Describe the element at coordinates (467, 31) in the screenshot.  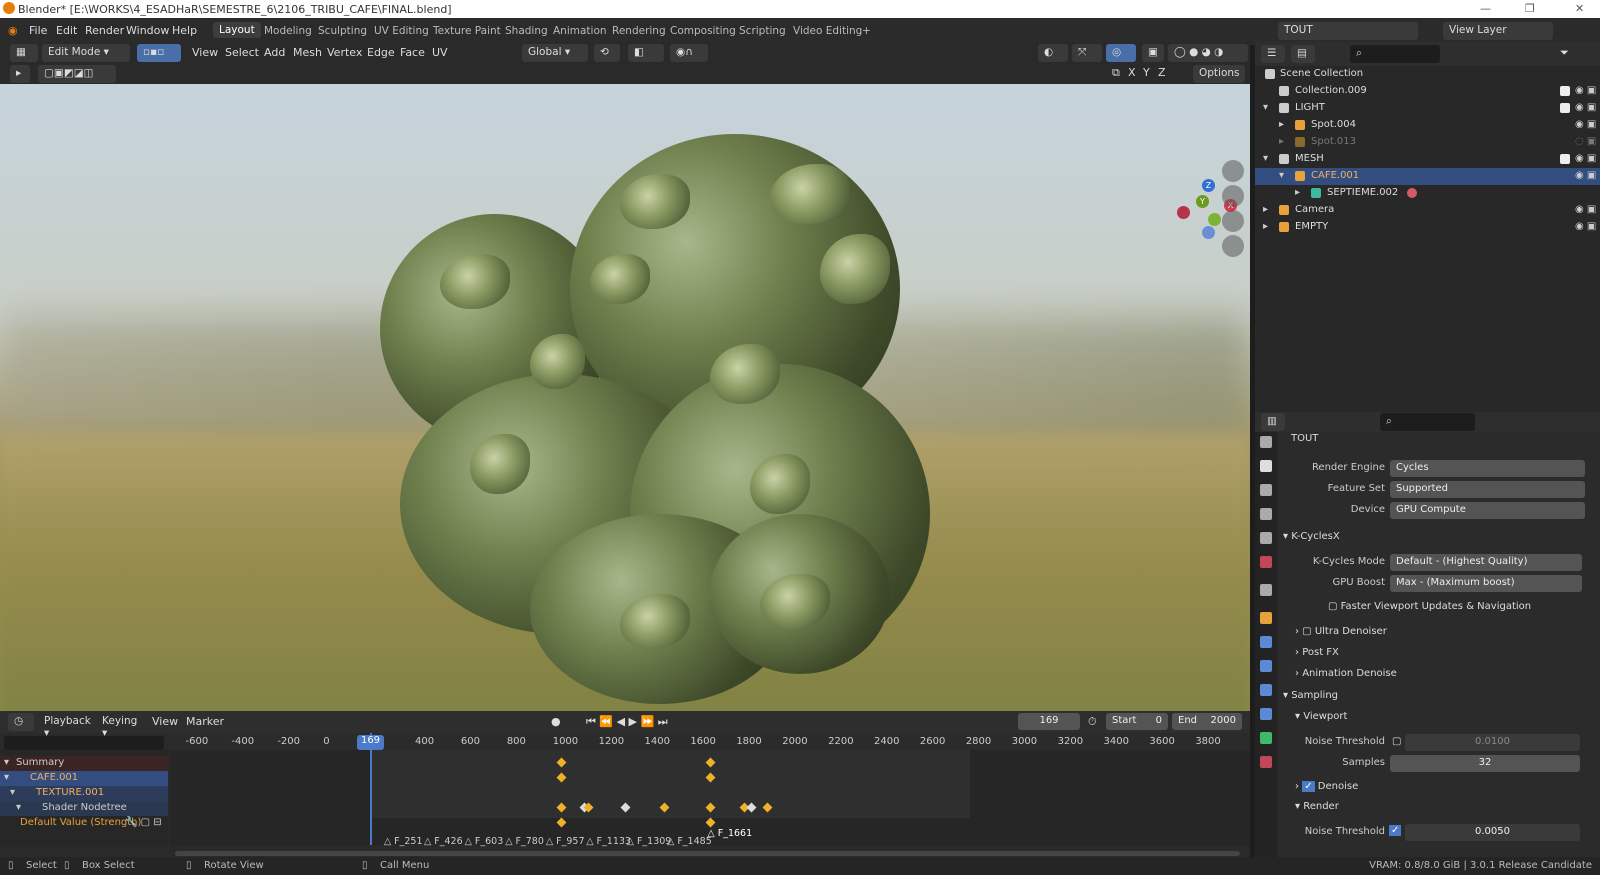
I see `workspace-tab-texture-paint: Texture Paint` at that location.